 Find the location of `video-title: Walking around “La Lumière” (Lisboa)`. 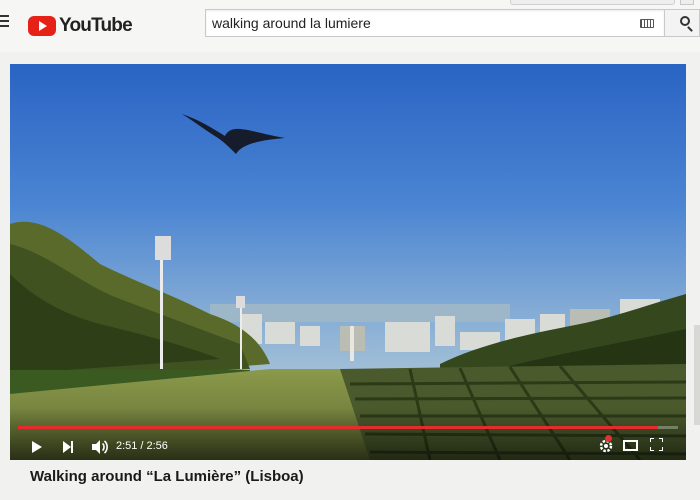

video-title: Walking around “La Lumière” (Lisboa) is located at coordinates (167, 476).